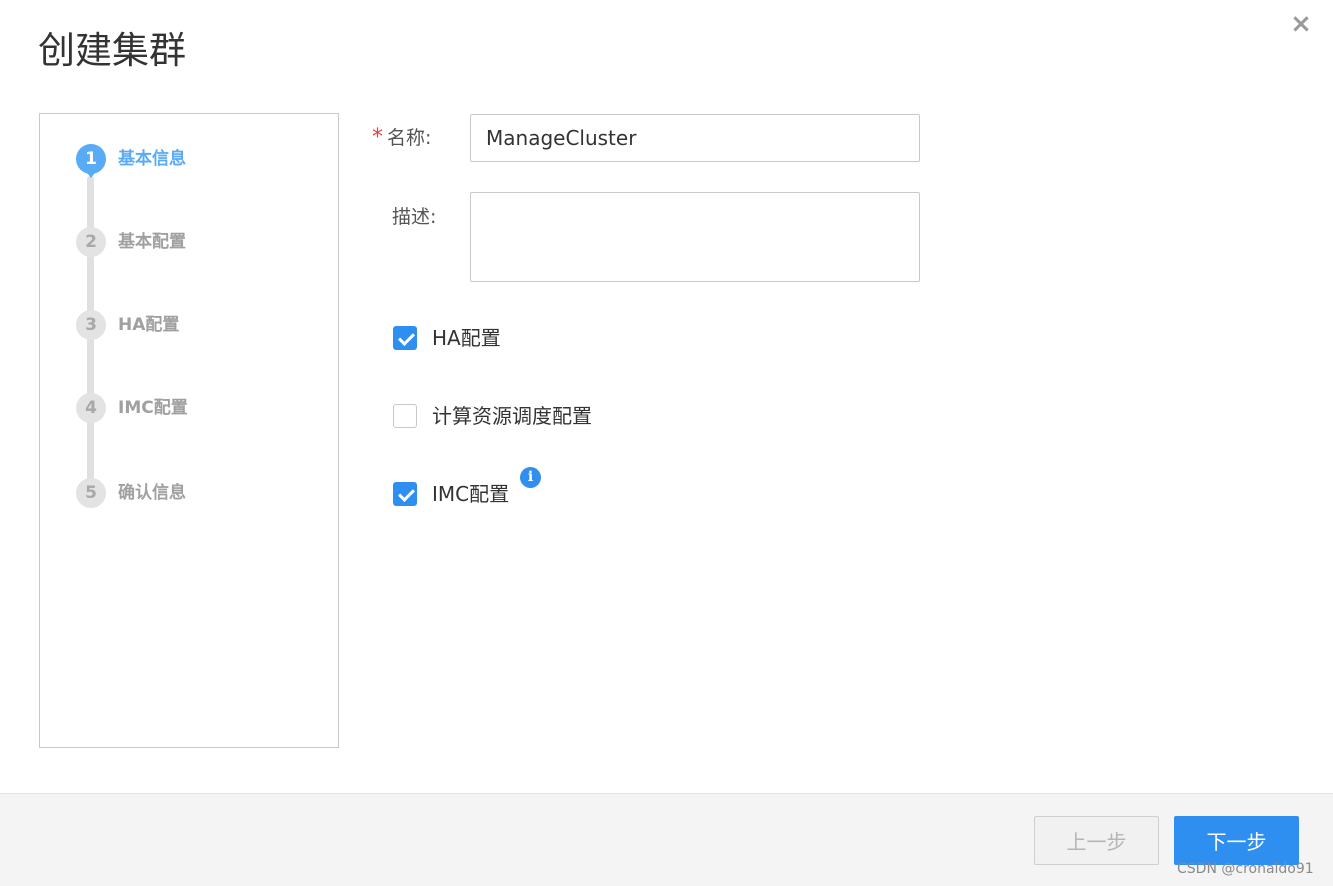 This screenshot has height=886, width=1333. What do you see at coordinates (91, 493) in the screenshot?
I see `step-number-badge: 5` at bounding box center [91, 493].